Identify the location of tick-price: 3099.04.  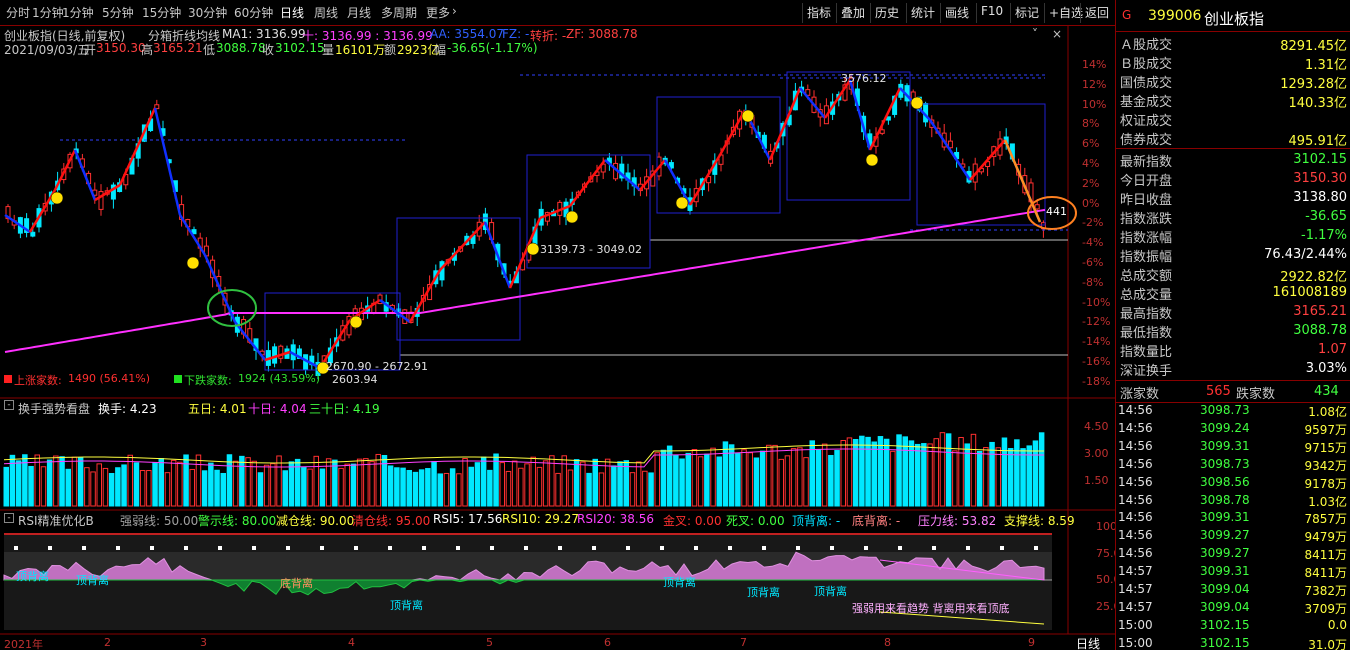
(1225, 606).